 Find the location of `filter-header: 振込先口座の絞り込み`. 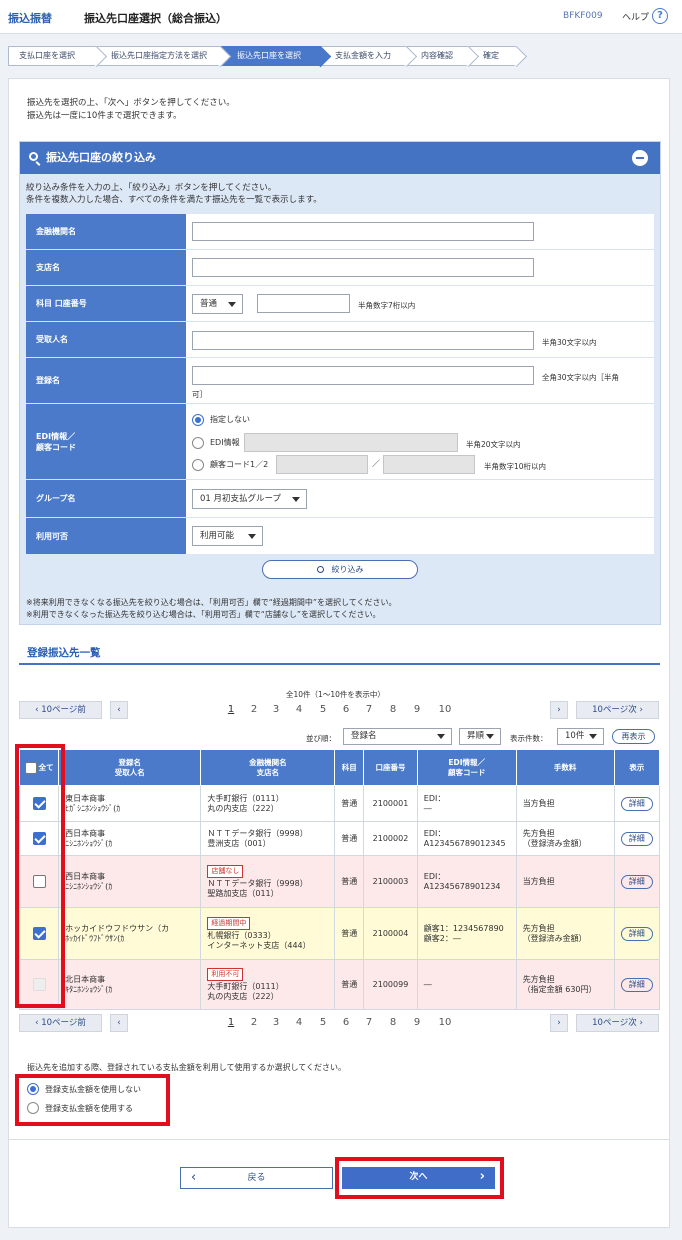

filter-header: 振込先口座の絞り込み is located at coordinates (340, 158).